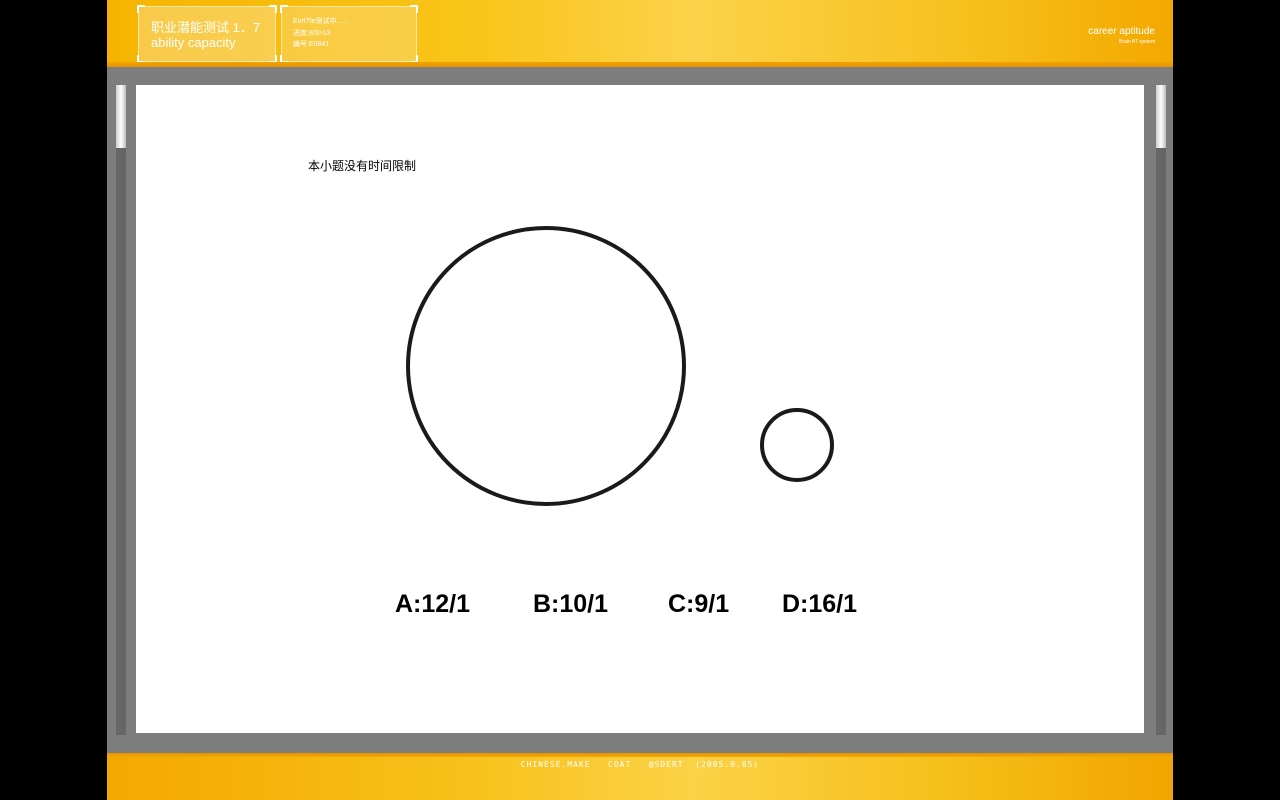 This screenshot has height=800, width=1280. I want to click on app-title: 职业潜能测试 1．7, so click(206, 27).